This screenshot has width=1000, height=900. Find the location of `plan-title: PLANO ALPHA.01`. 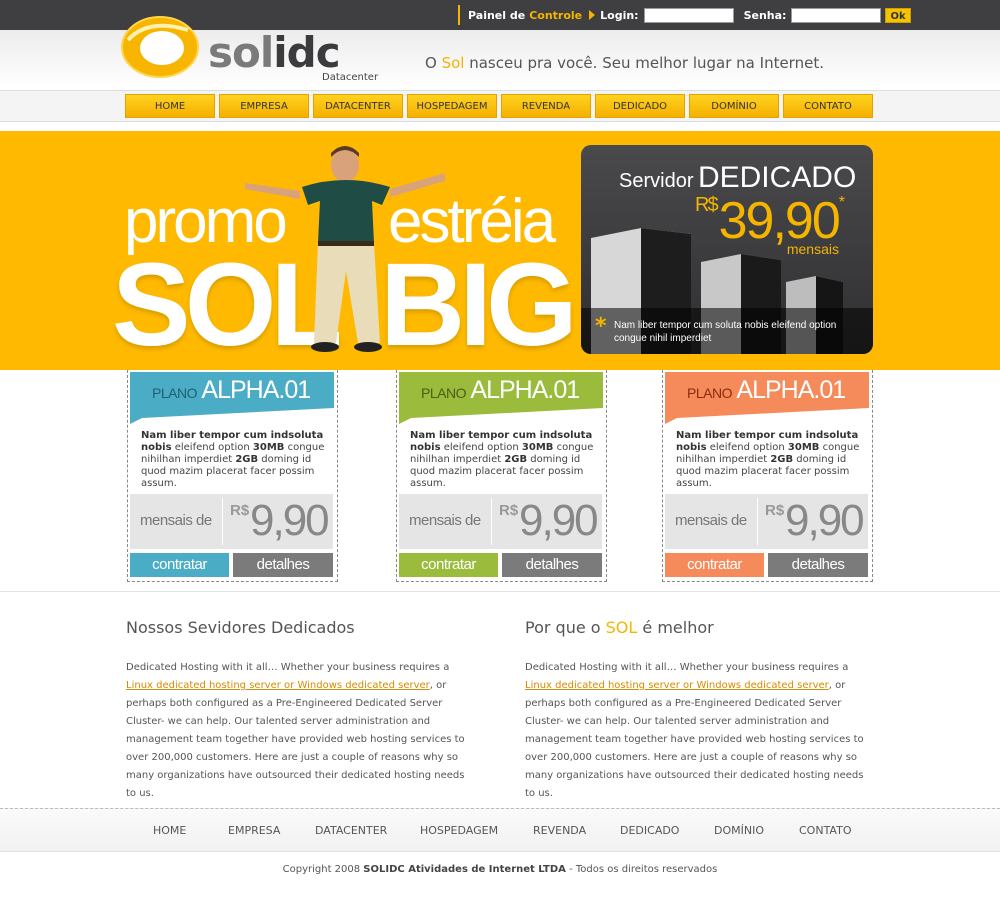

plan-title: PLANO ALPHA.01 is located at coordinates (500, 390).